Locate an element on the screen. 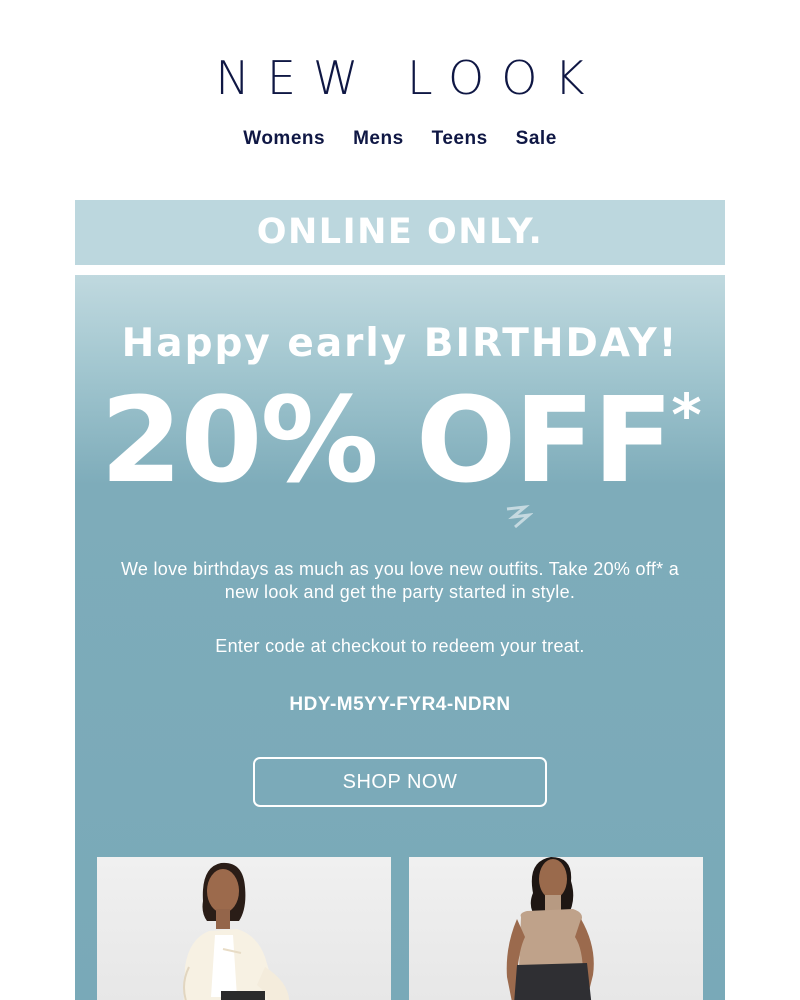  discount-value: 20% OFF is located at coordinates (386, 440).